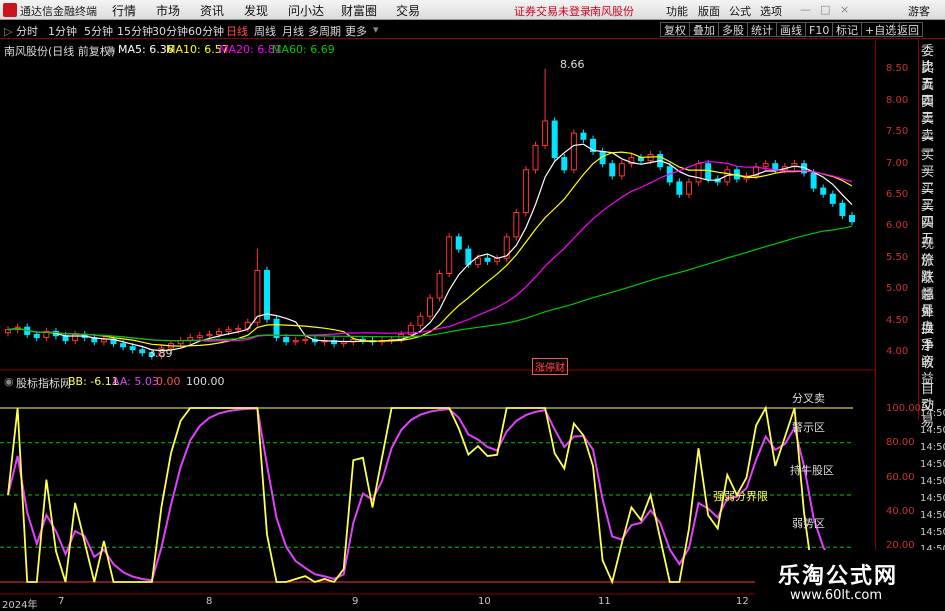  What do you see at coordinates (306, 10) in the screenshot?
I see `menu-ask: 问小达` at bounding box center [306, 10].